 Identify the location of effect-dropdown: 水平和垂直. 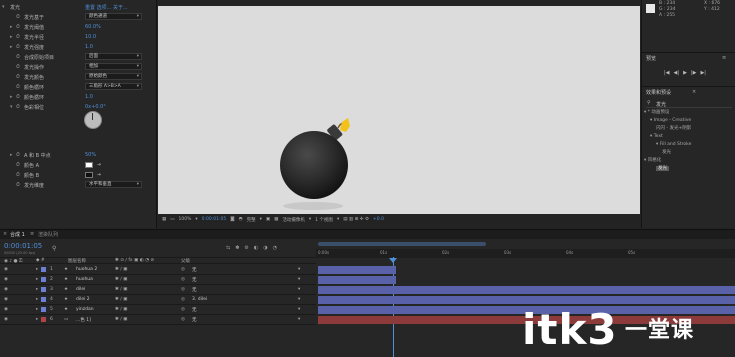
(113, 184).